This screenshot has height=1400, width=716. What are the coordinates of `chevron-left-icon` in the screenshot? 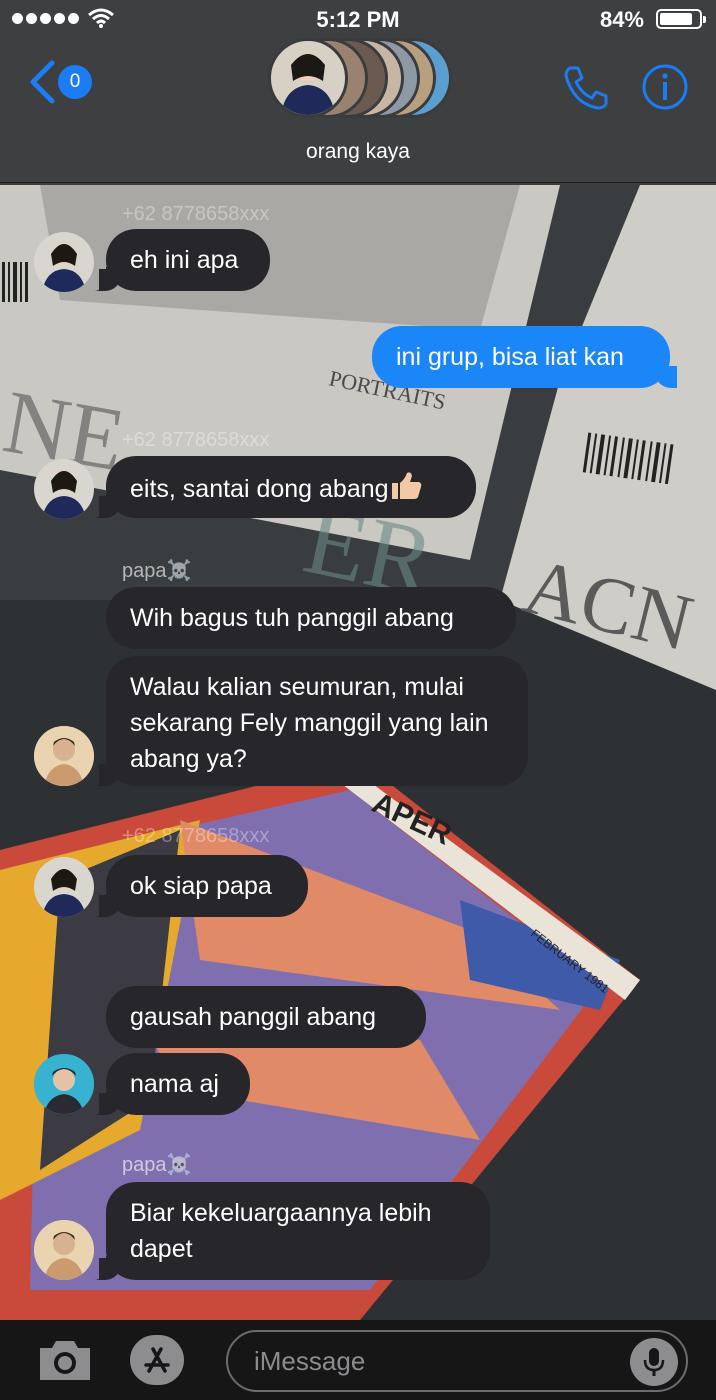 It's located at (42, 82).